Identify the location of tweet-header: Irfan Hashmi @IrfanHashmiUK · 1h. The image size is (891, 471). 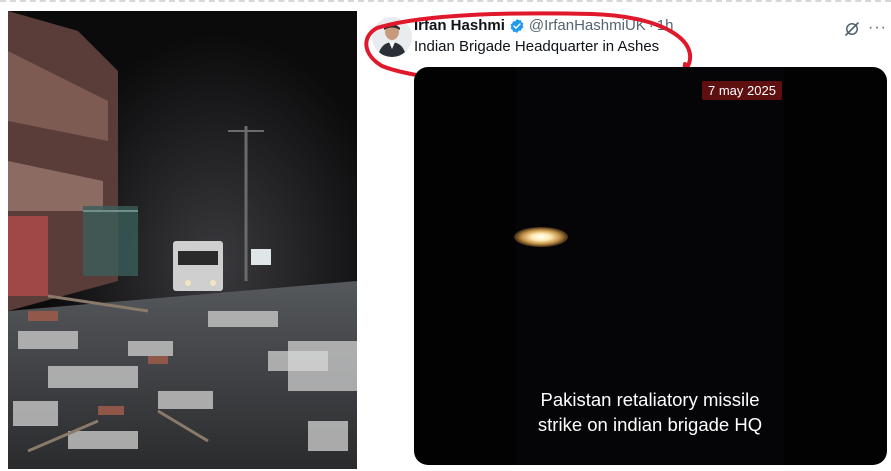
(543, 26).